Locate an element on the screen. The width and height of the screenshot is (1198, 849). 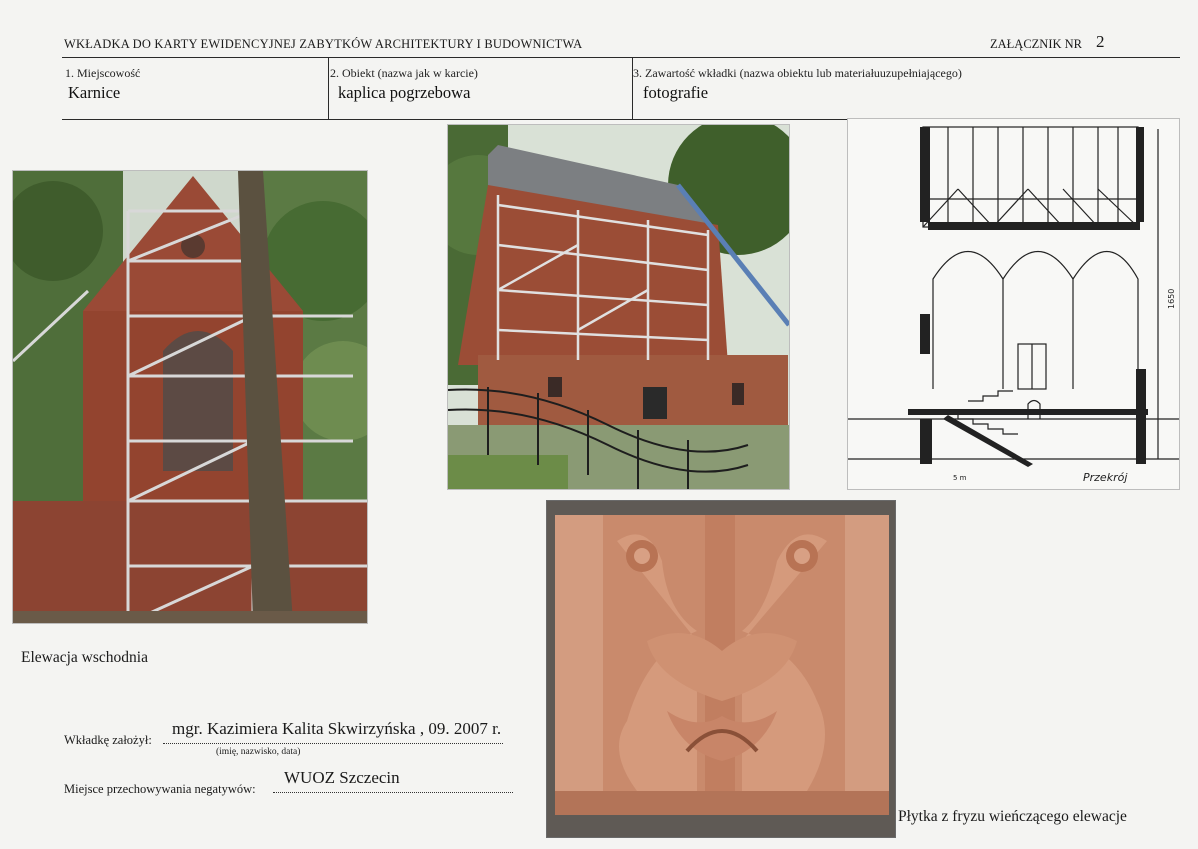
locality-label: 1. Miejscowość is located at coordinates (103, 73).